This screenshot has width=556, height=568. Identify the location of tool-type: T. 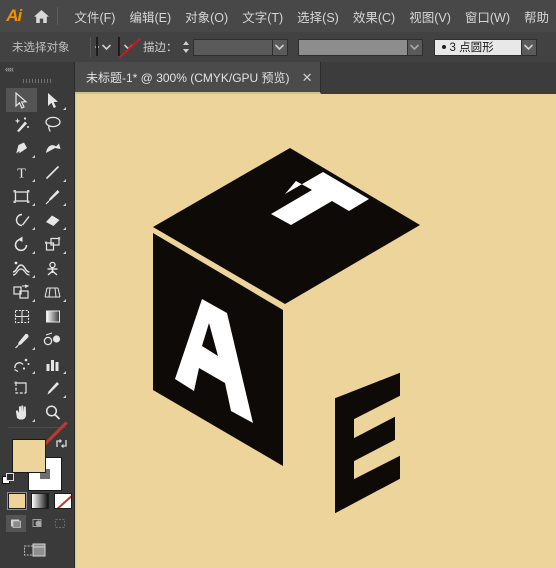
(21, 172).